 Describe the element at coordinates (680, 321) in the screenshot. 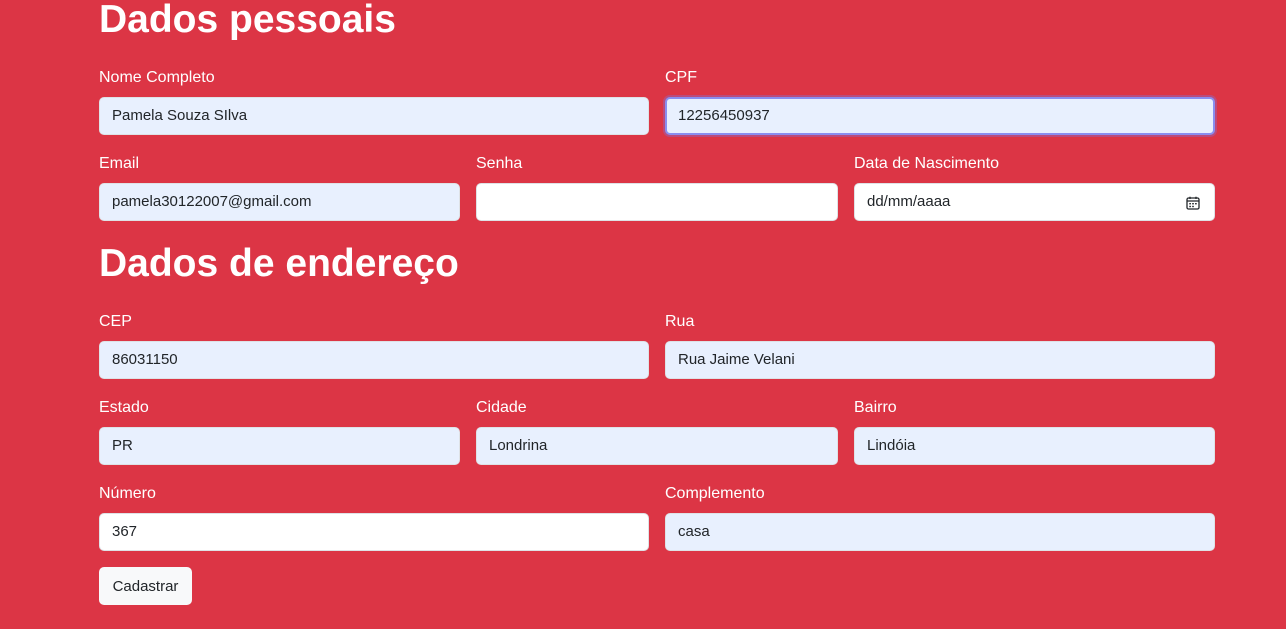

I see `rua-label: Rua` at that location.